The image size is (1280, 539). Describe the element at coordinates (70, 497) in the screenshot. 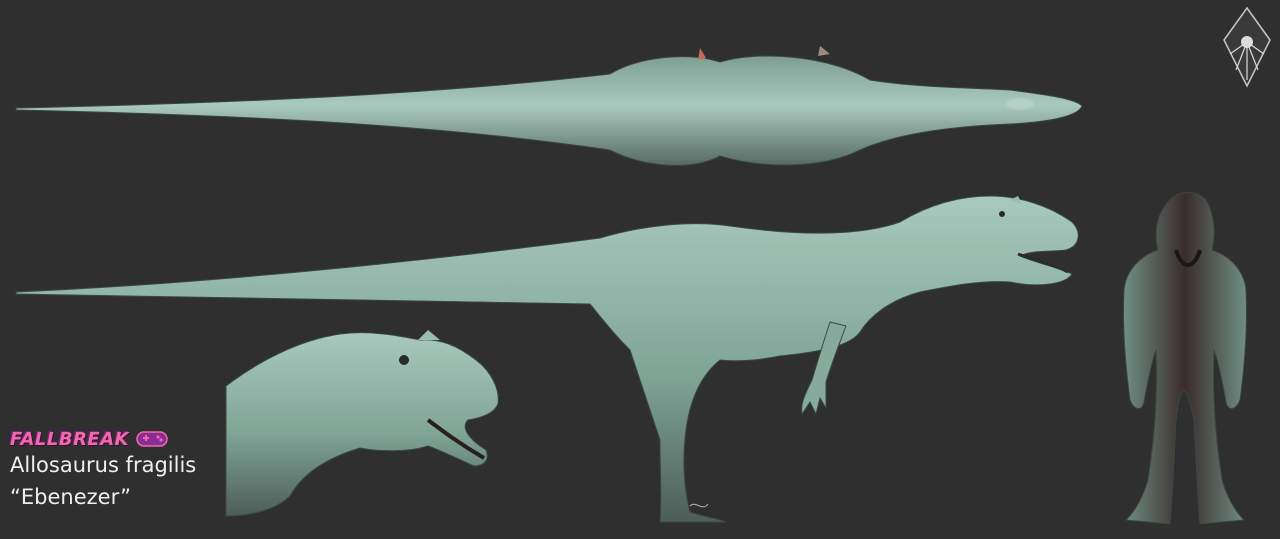

I see `specimen-nickname: “Ebenezer”` at that location.